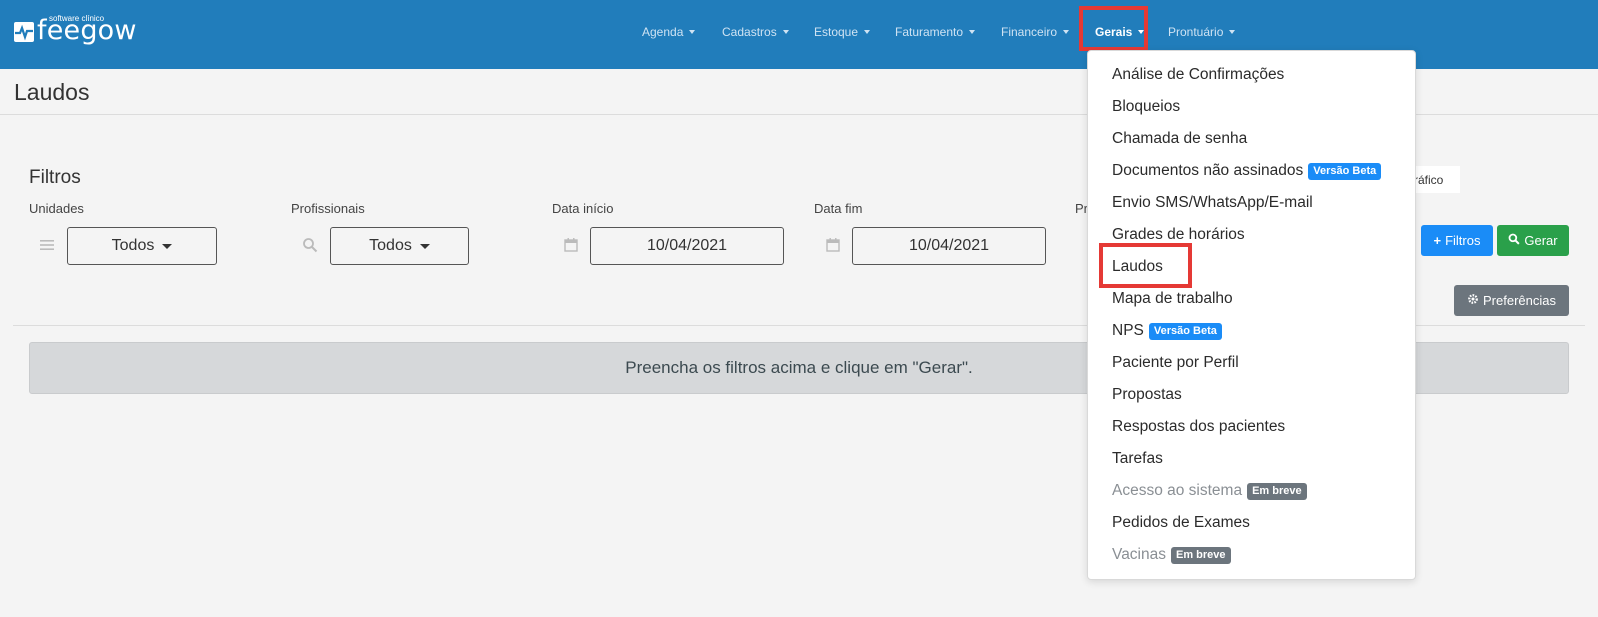 The image size is (1598, 617). I want to click on menu-item-documentos-nao-assinados: Documentos não assinados Versão Beta, so click(1247, 171).